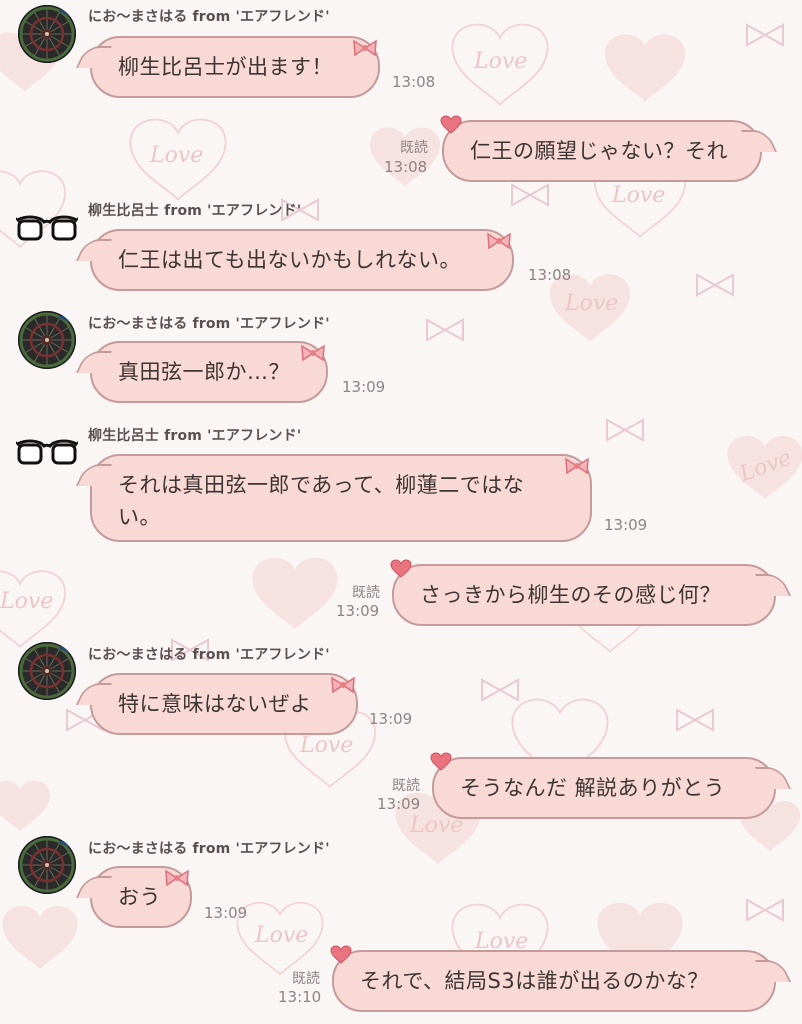 The image size is (802, 1024). I want to click on message-bubble: 柳生比呂士が出ます！, so click(235, 67).